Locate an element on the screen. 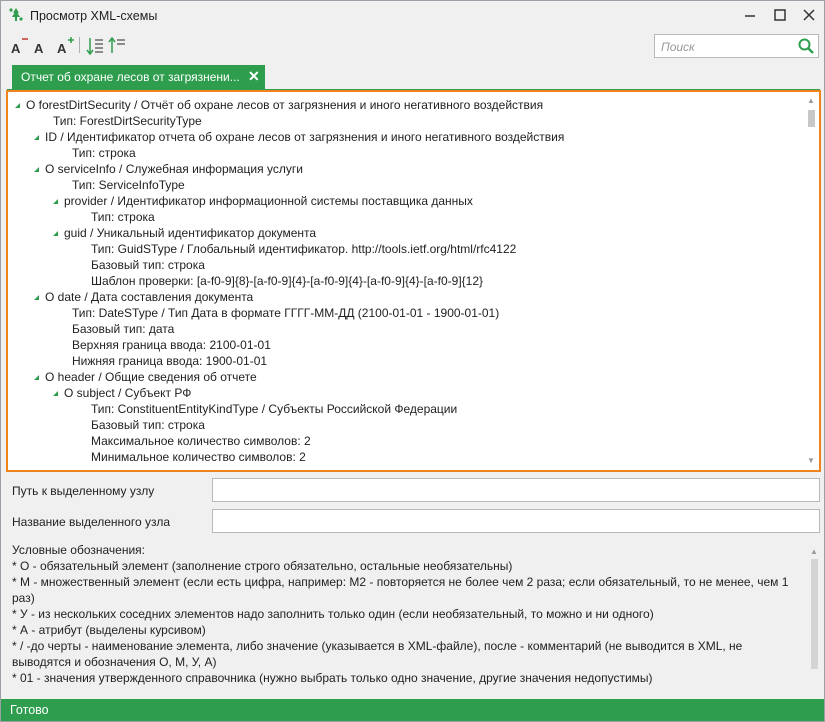  tree-node-label: Минимальное количество символов: 2 is located at coordinates (198, 457).